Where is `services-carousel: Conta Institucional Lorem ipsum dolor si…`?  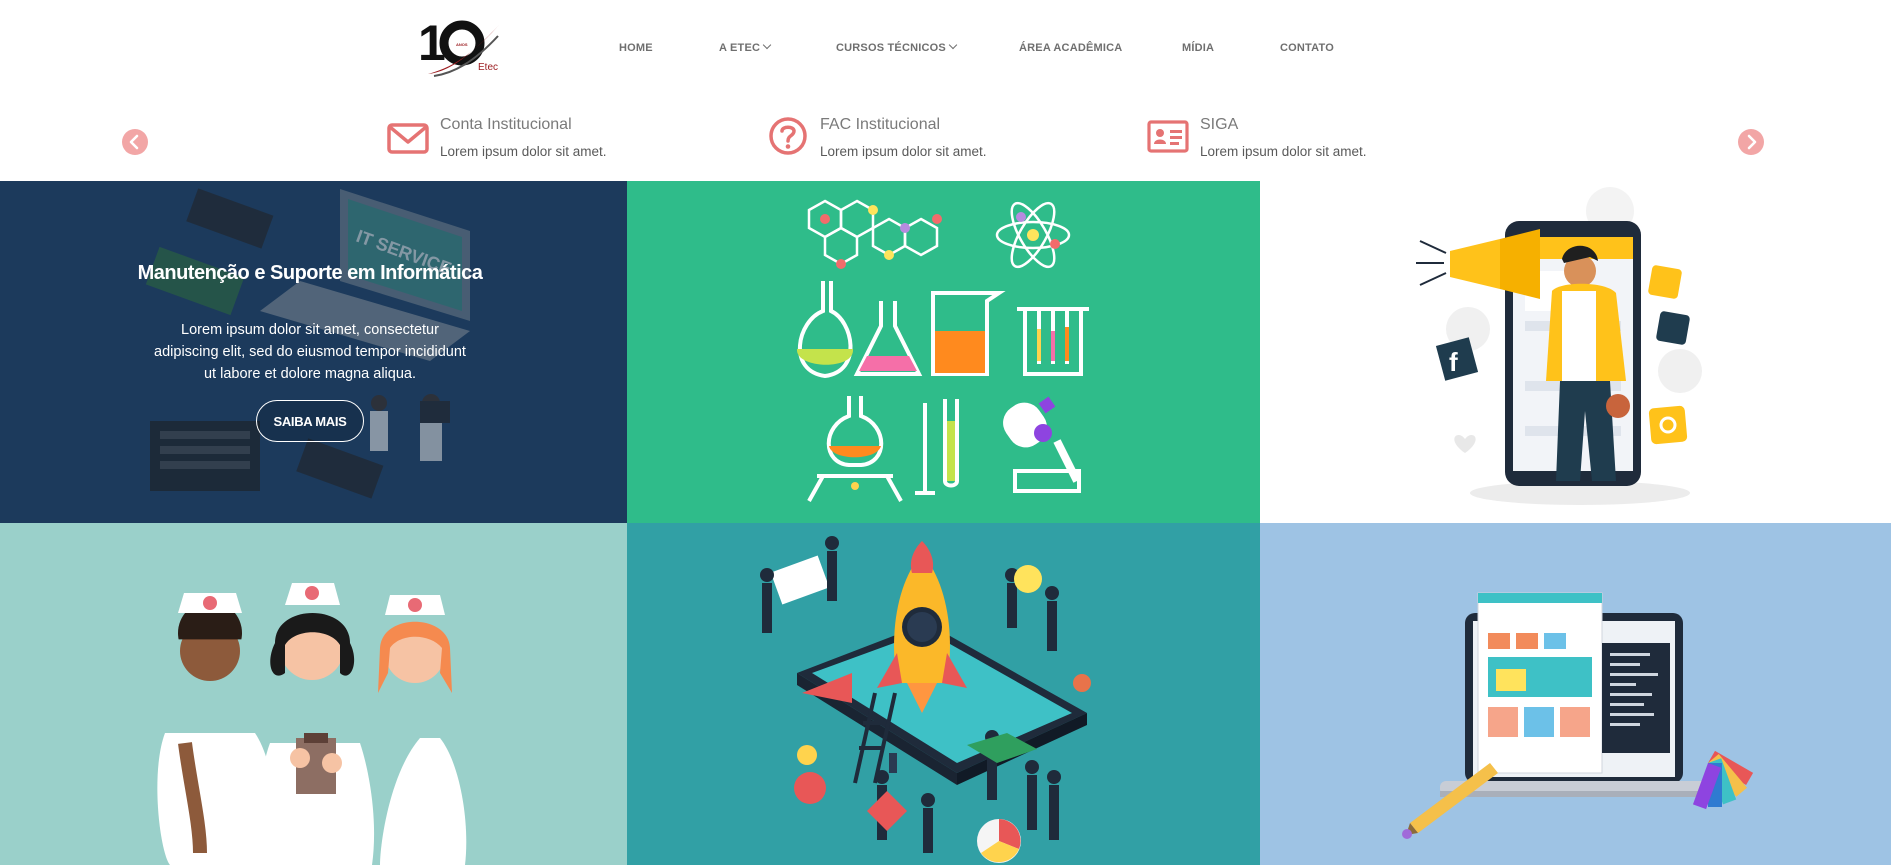 services-carousel: Conta Institucional Lorem ipsum dolor si… is located at coordinates (945, 140).